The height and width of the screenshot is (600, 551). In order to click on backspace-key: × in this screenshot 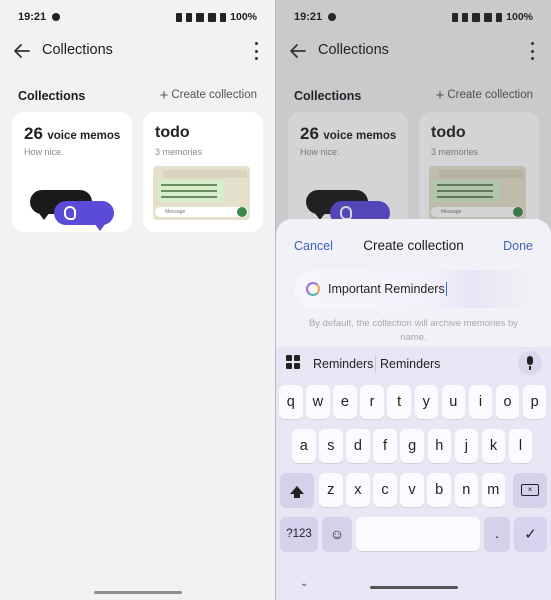, I will do `click(530, 490)`.